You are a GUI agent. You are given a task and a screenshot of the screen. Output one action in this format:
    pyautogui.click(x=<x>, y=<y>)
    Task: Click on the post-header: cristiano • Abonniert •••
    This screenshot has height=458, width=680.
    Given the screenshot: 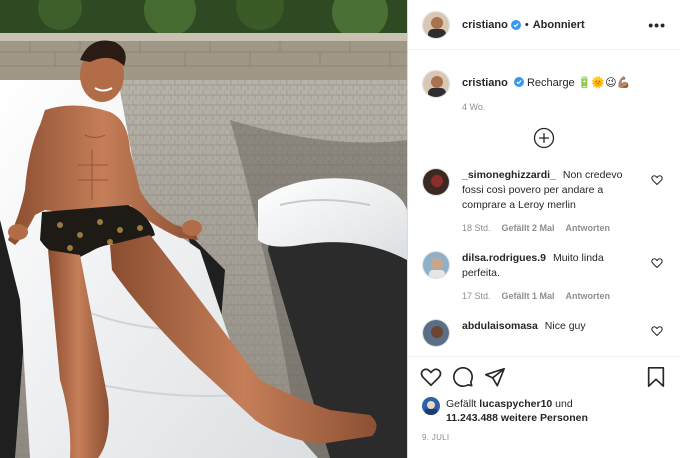 What is the action you would take?
    pyautogui.click(x=544, y=25)
    